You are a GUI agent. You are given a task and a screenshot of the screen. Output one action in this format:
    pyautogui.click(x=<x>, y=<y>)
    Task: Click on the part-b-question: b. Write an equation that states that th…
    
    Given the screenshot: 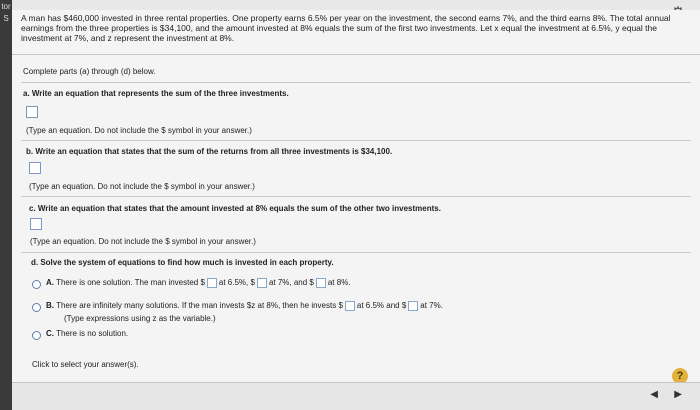 What is the action you would take?
    pyautogui.click(x=209, y=151)
    